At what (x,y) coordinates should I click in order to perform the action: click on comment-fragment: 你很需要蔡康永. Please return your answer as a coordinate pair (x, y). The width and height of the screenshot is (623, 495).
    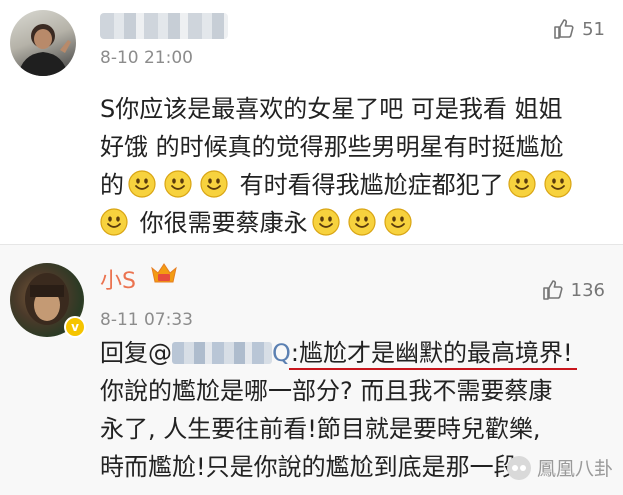
    Looking at the image, I should click on (223, 223).